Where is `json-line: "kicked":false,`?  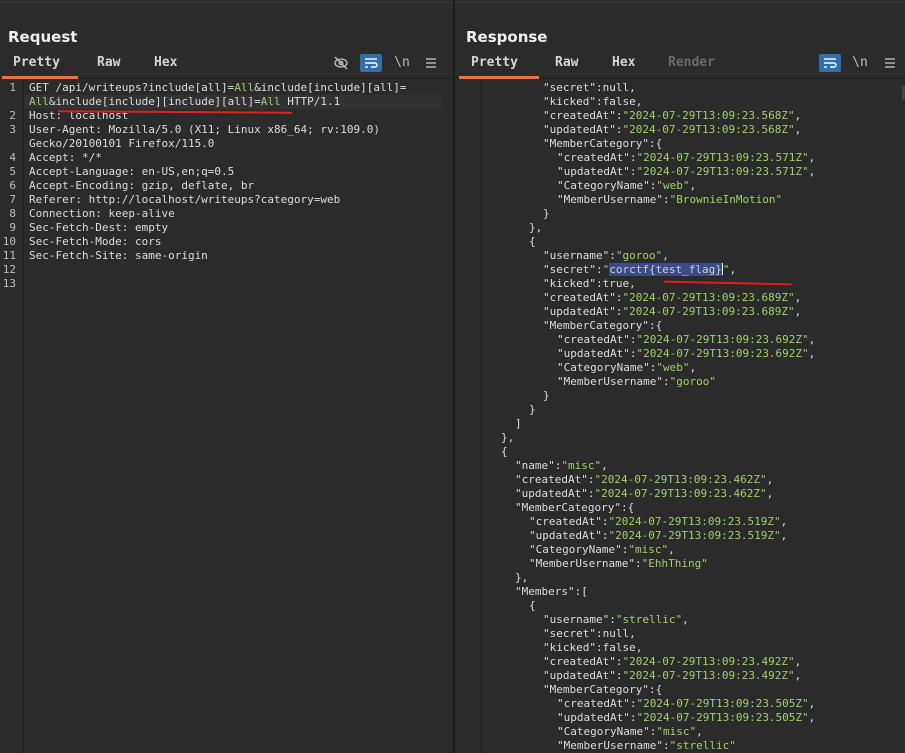
json-line: "kicked":false, is located at coordinates (680, 648).